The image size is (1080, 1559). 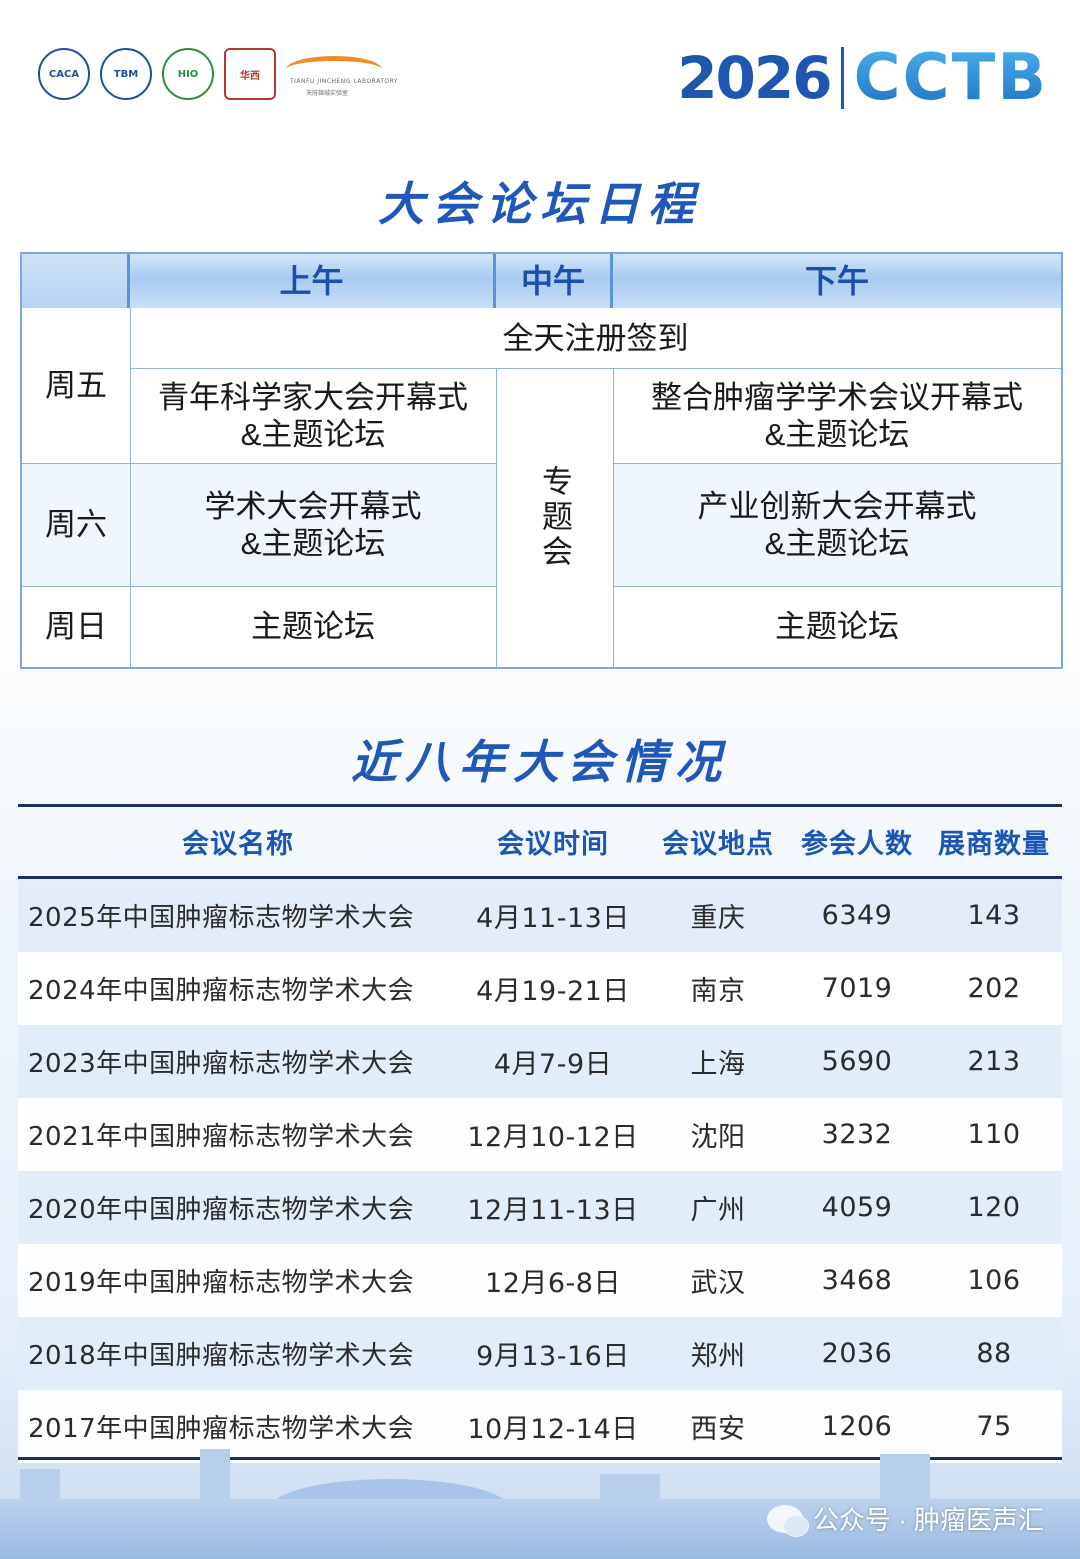 What do you see at coordinates (950, 78) in the screenshot?
I see `brand-name: CCTB` at bounding box center [950, 78].